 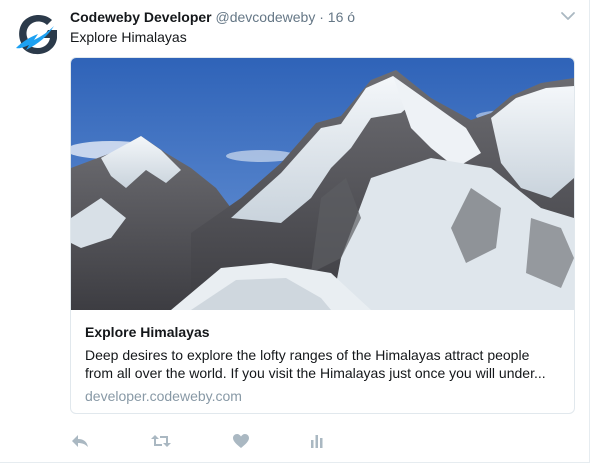 What do you see at coordinates (322, 396) in the screenshot?
I see `card-domain: developer.codeweby.com` at bounding box center [322, 396].